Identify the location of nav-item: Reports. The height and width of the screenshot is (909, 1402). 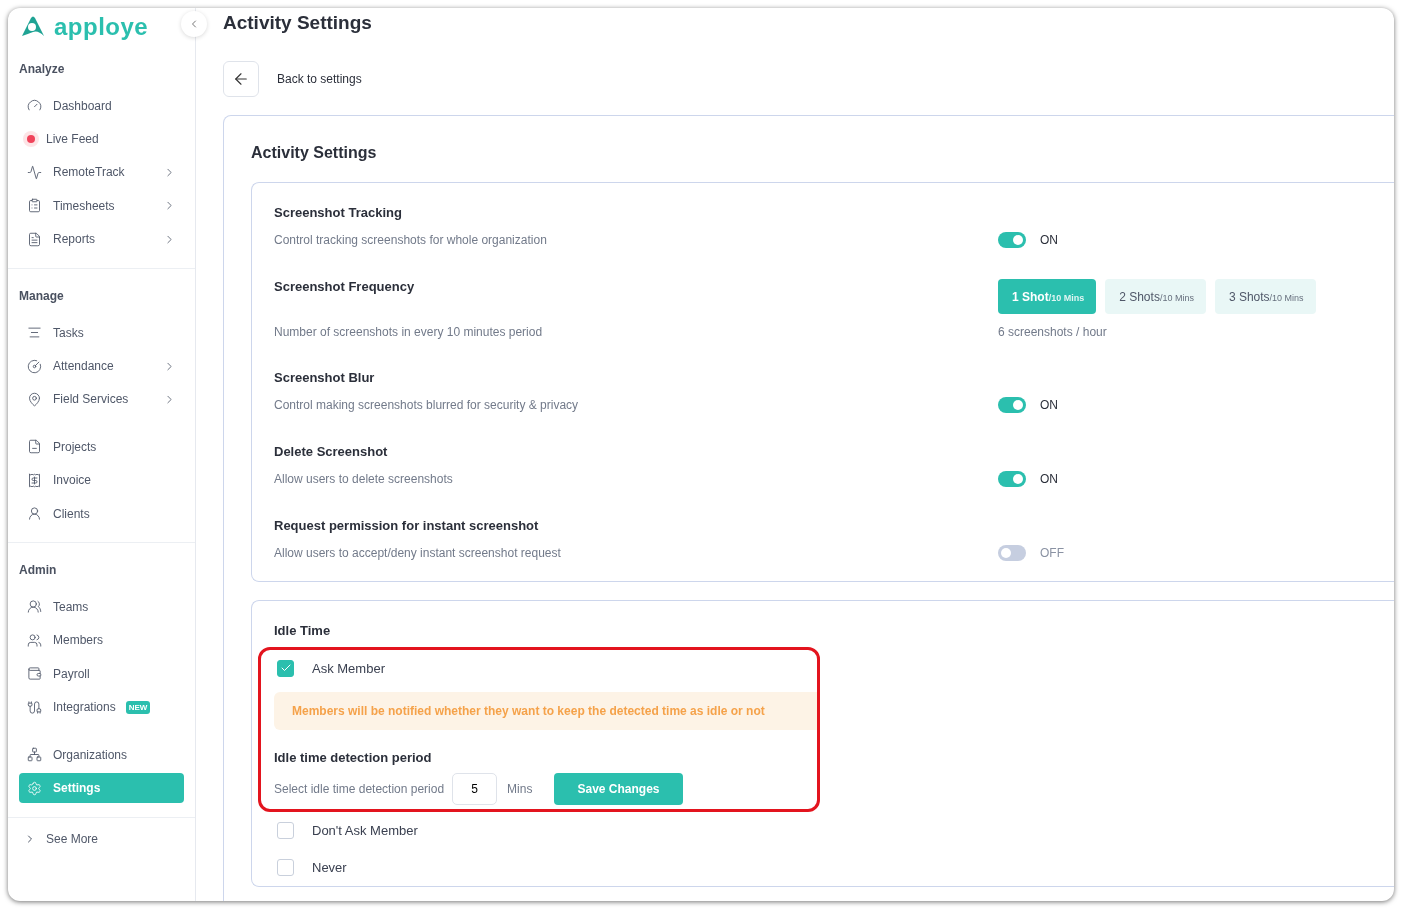
(101, 239).